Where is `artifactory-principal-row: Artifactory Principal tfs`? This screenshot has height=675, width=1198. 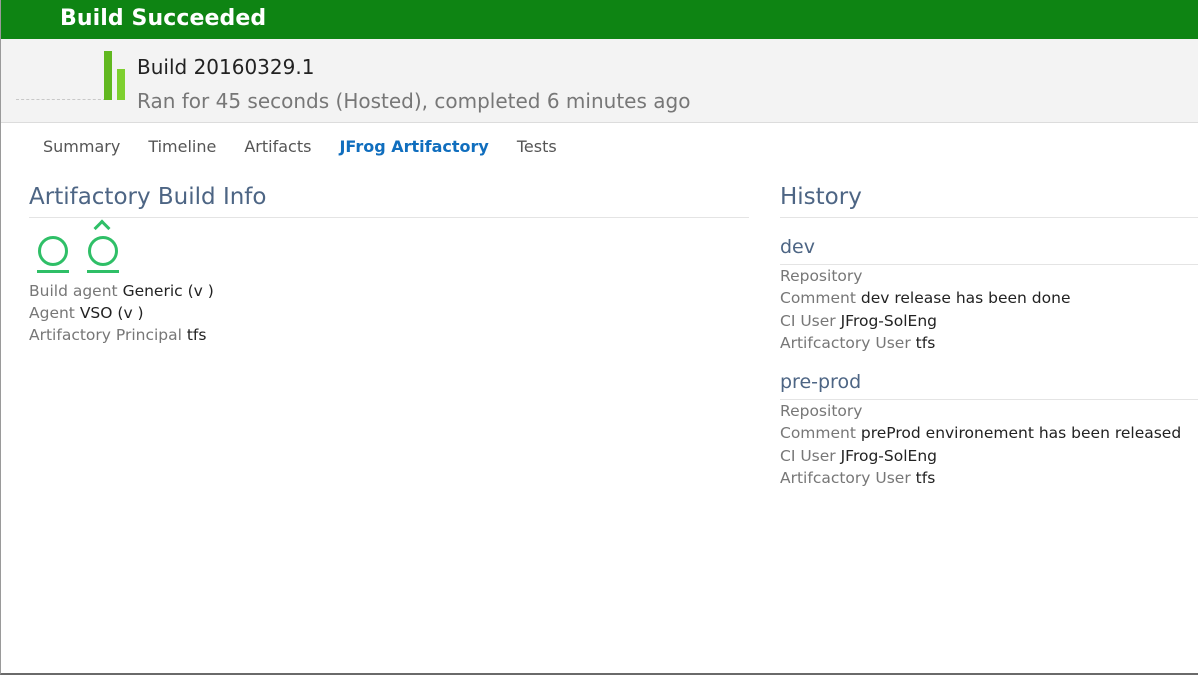
artifactory-principal-row: Artifactory Principal tfs is located at coordinates (117, 335).